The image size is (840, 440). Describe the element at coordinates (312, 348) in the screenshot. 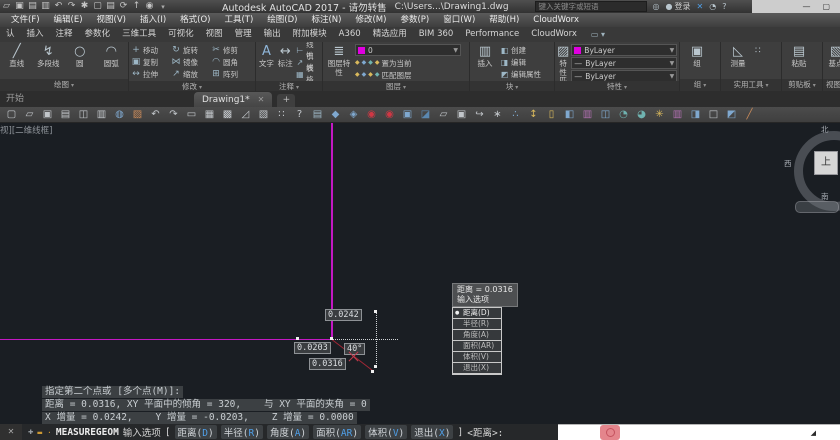

I see `dy-input: 0.0203` at that location.